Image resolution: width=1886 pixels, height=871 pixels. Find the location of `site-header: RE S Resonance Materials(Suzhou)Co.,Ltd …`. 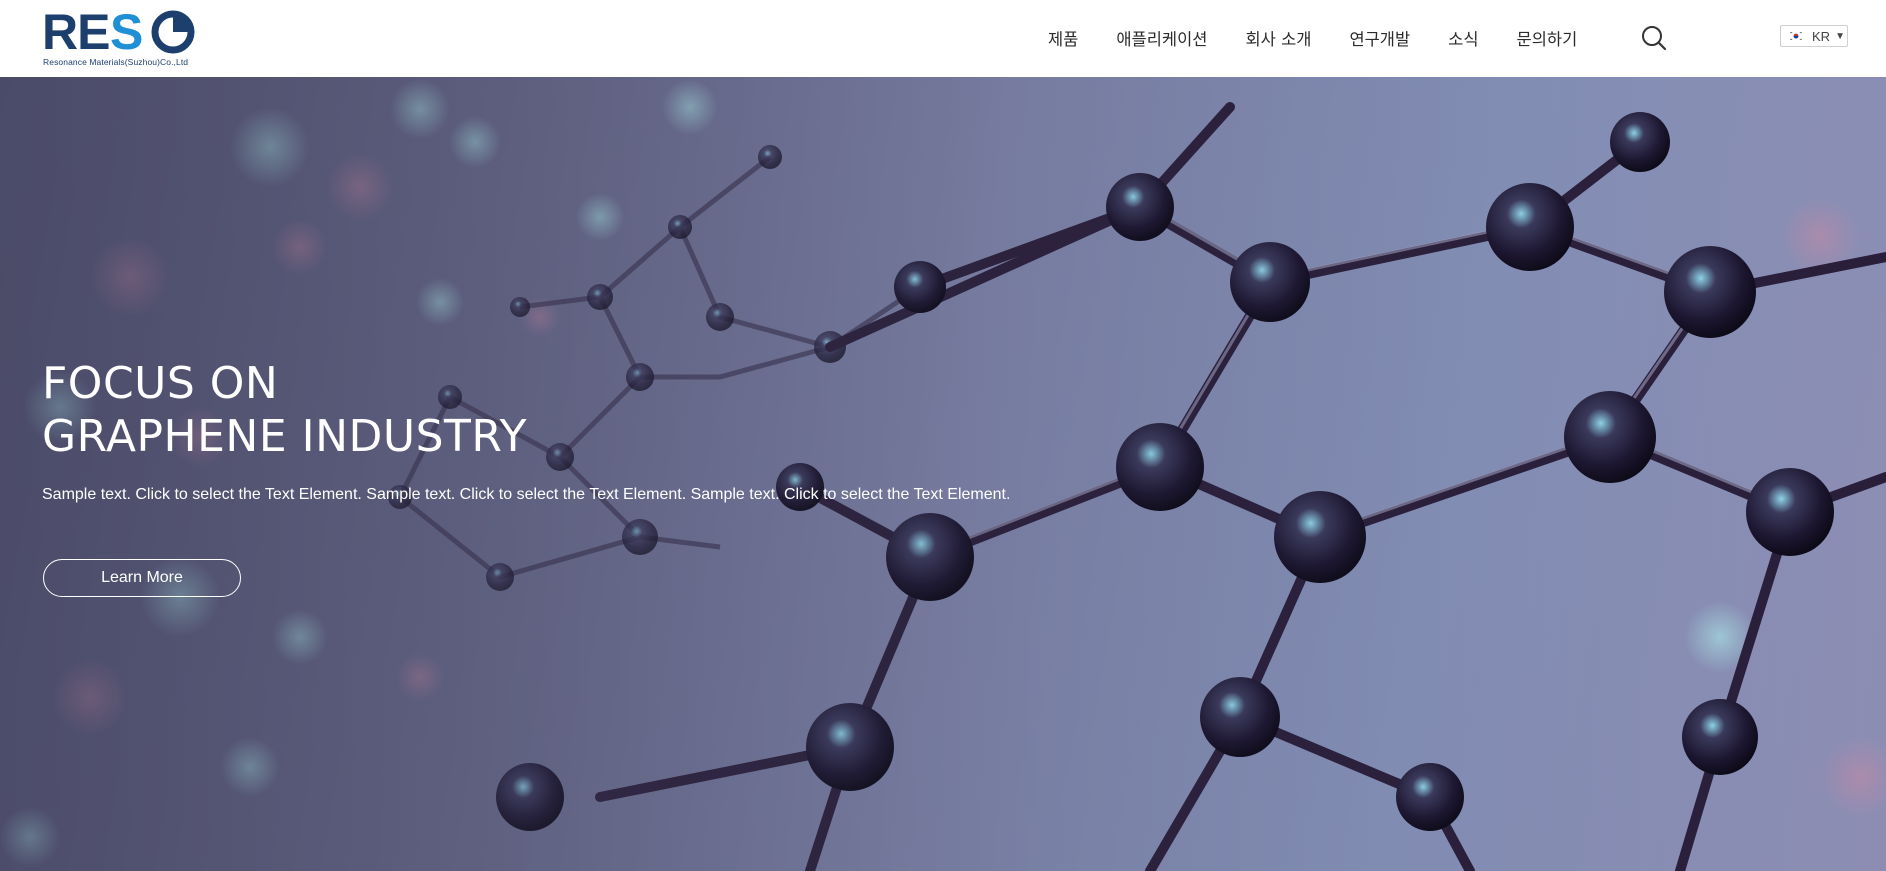

site-header: RE S Resonance Materials(Suzhou)Co.,Ltd … is located at coordinates (943, 38).